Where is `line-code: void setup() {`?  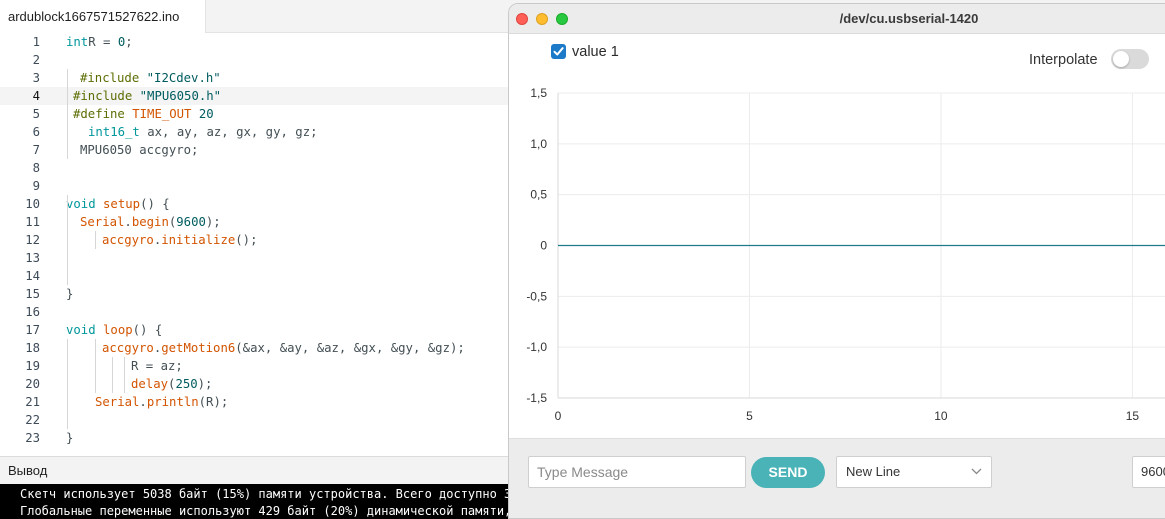
line-code: void setup() { is located at coordinates (118, 204).